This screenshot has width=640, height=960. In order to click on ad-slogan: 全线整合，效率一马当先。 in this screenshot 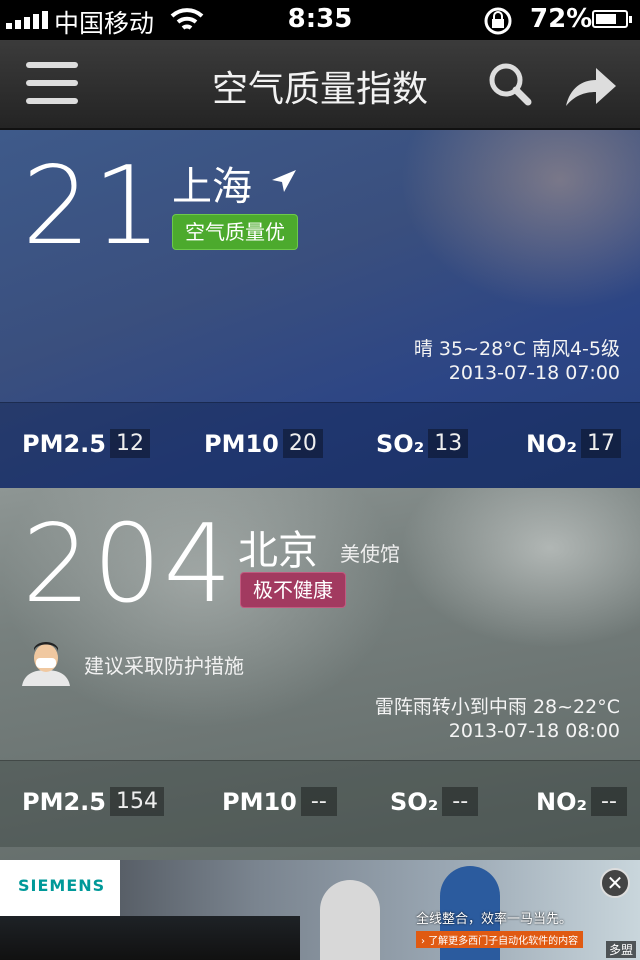, I will do `click(494, 919)`.